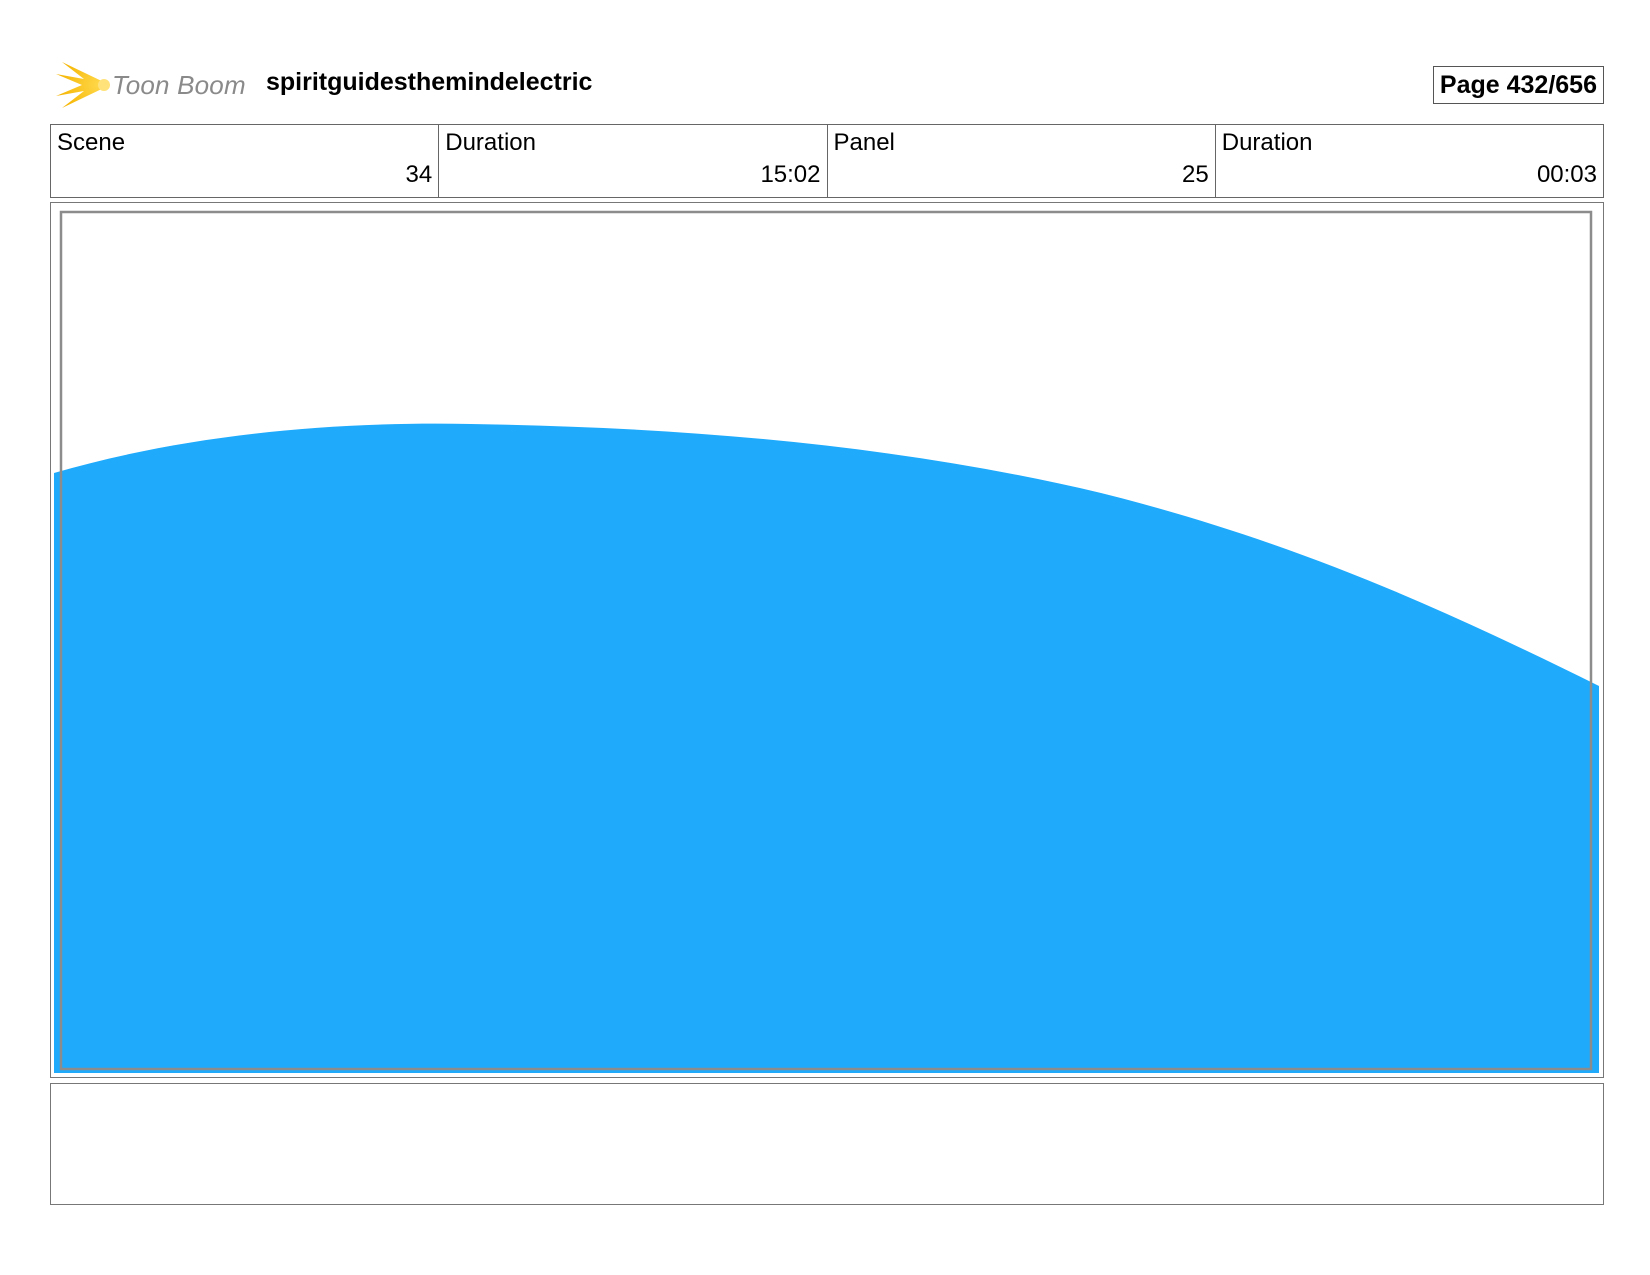 The image size is (1650, 1275). Describe the element at coordinates (1267, 142) in the screenshot. I see `panel-duration-label: Duration` at that location.